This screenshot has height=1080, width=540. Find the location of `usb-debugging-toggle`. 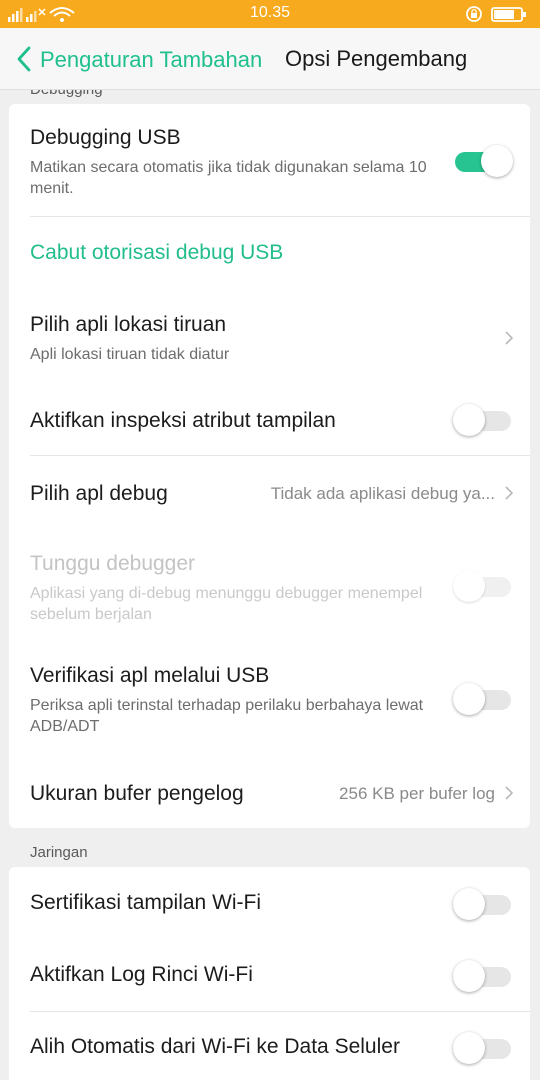

usb-debugging-toggle is located at coordinates (483, 160).